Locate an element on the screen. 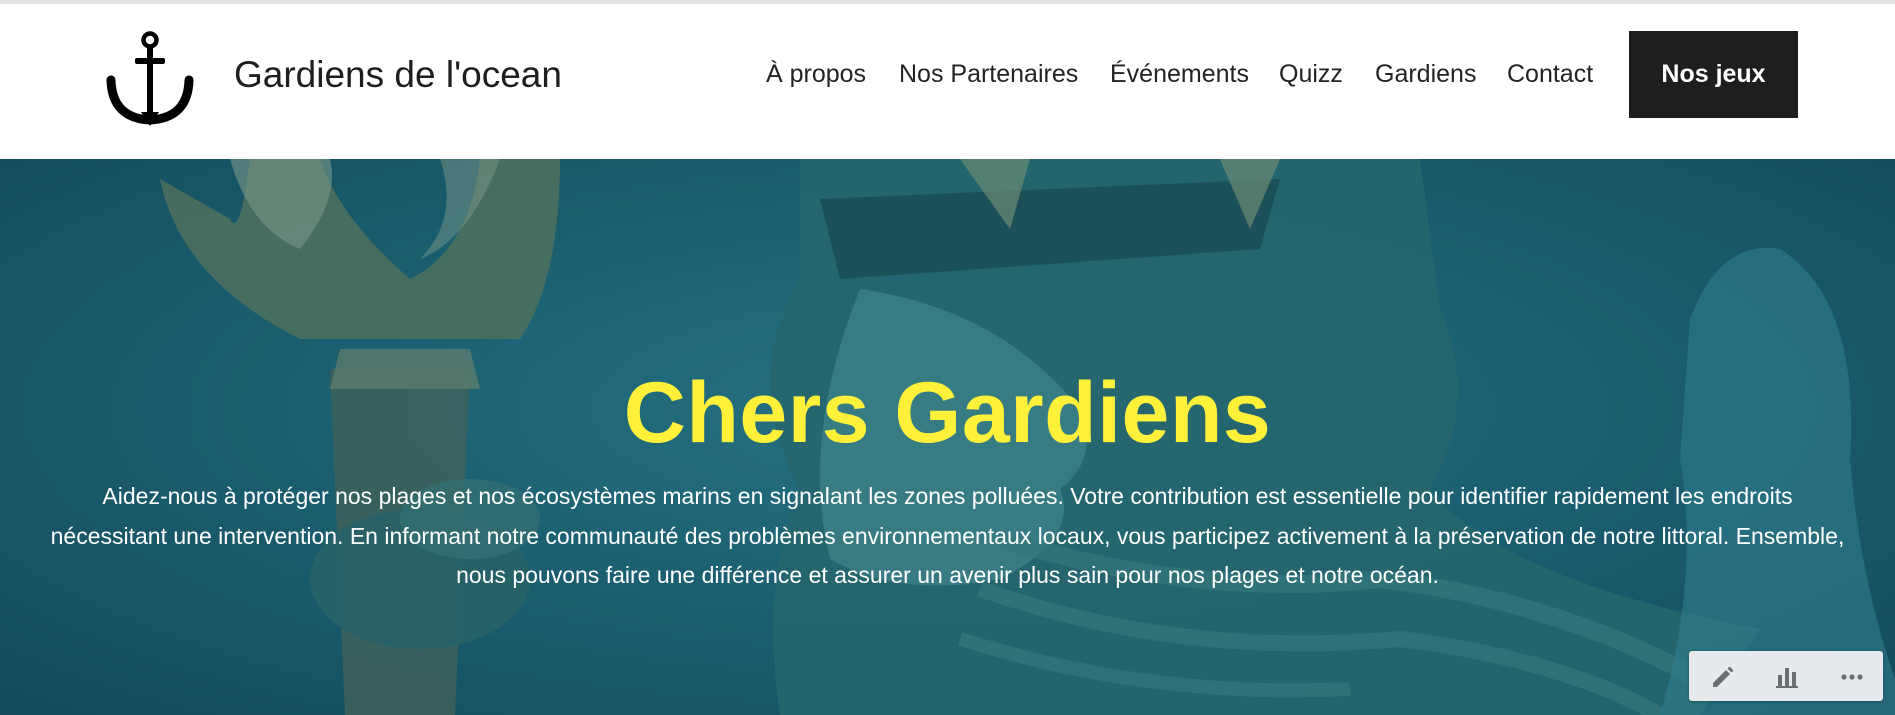 The image size is (1895, 715). nav-item-a-propos: À propos is located at coordinates (816, 74).